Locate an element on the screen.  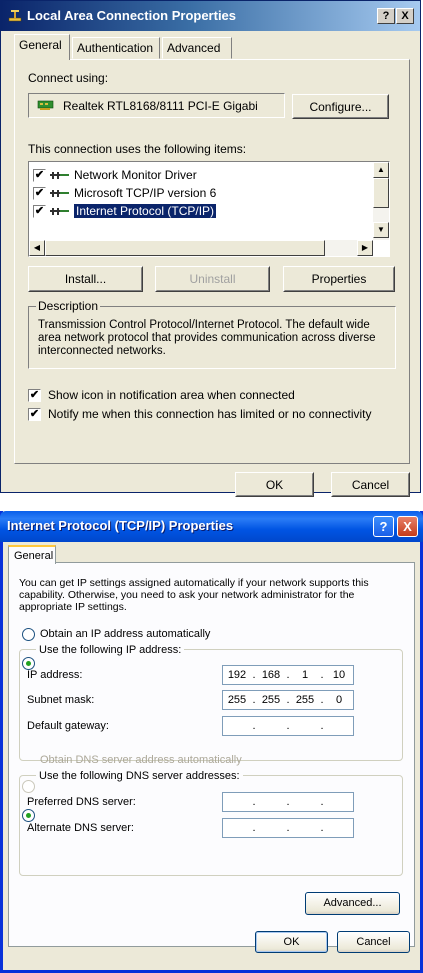
window-title: Internet Protocol (TCP/IP) Properties is located at coordinates (120, 525).